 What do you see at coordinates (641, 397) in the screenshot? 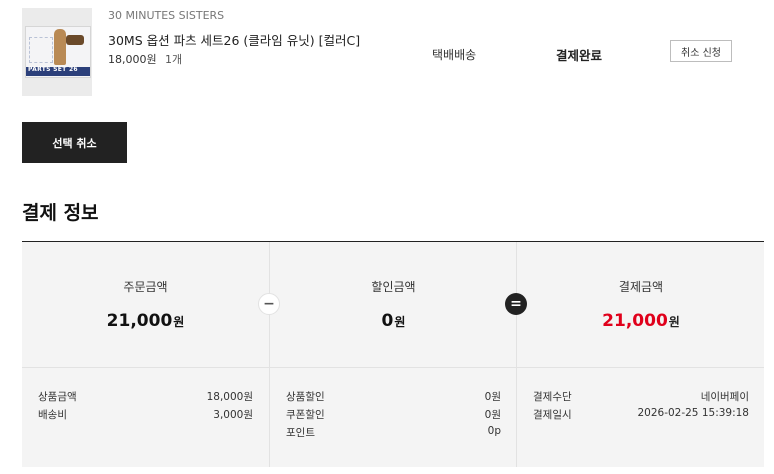
I see `detail-row: 결제수단 네이버페이` at bounding box center [641, 397].